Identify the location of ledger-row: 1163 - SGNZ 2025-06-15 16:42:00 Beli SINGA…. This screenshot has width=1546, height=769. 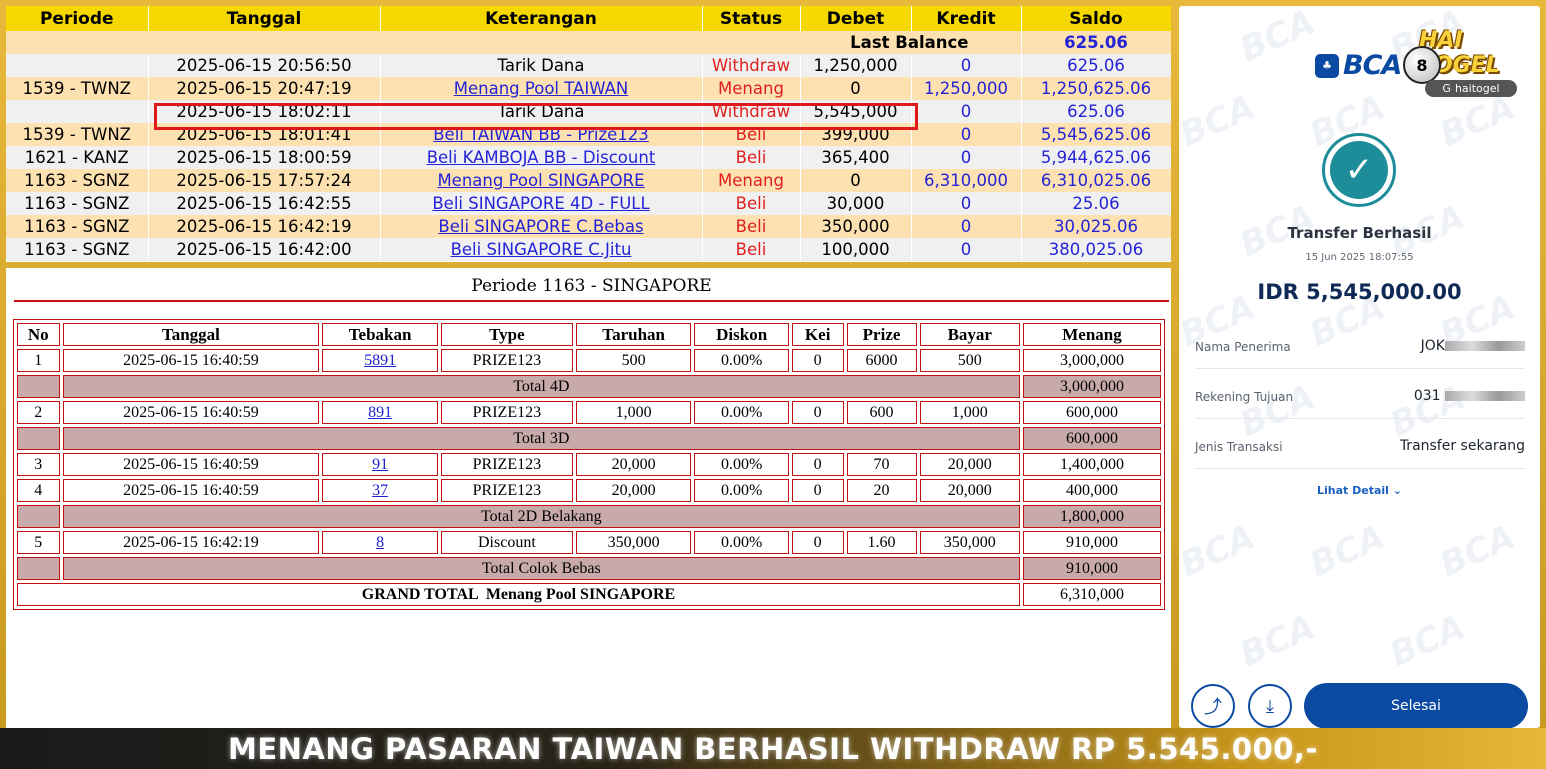
(588, 249).